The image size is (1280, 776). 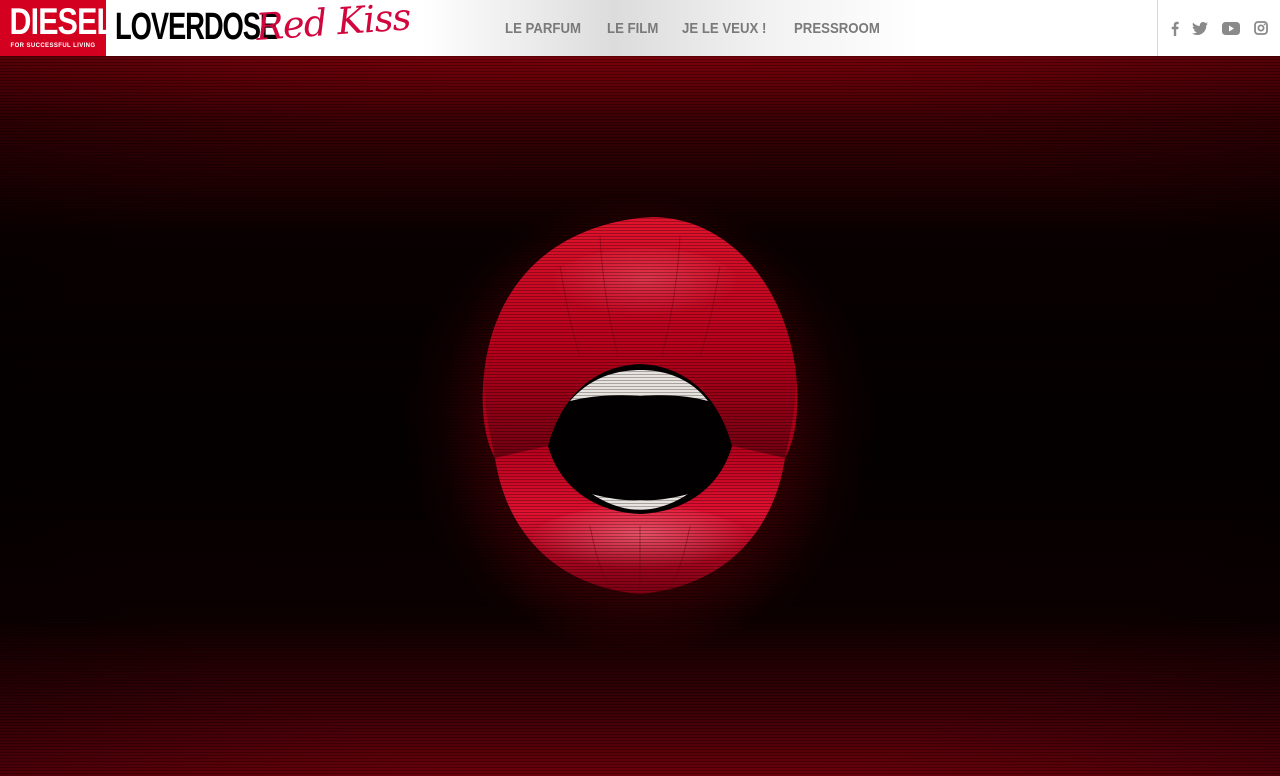 What do you see at coordinates (1231, 28) in the screenshot?
I see `youtube-icon` at bounding box center [1231, 28].